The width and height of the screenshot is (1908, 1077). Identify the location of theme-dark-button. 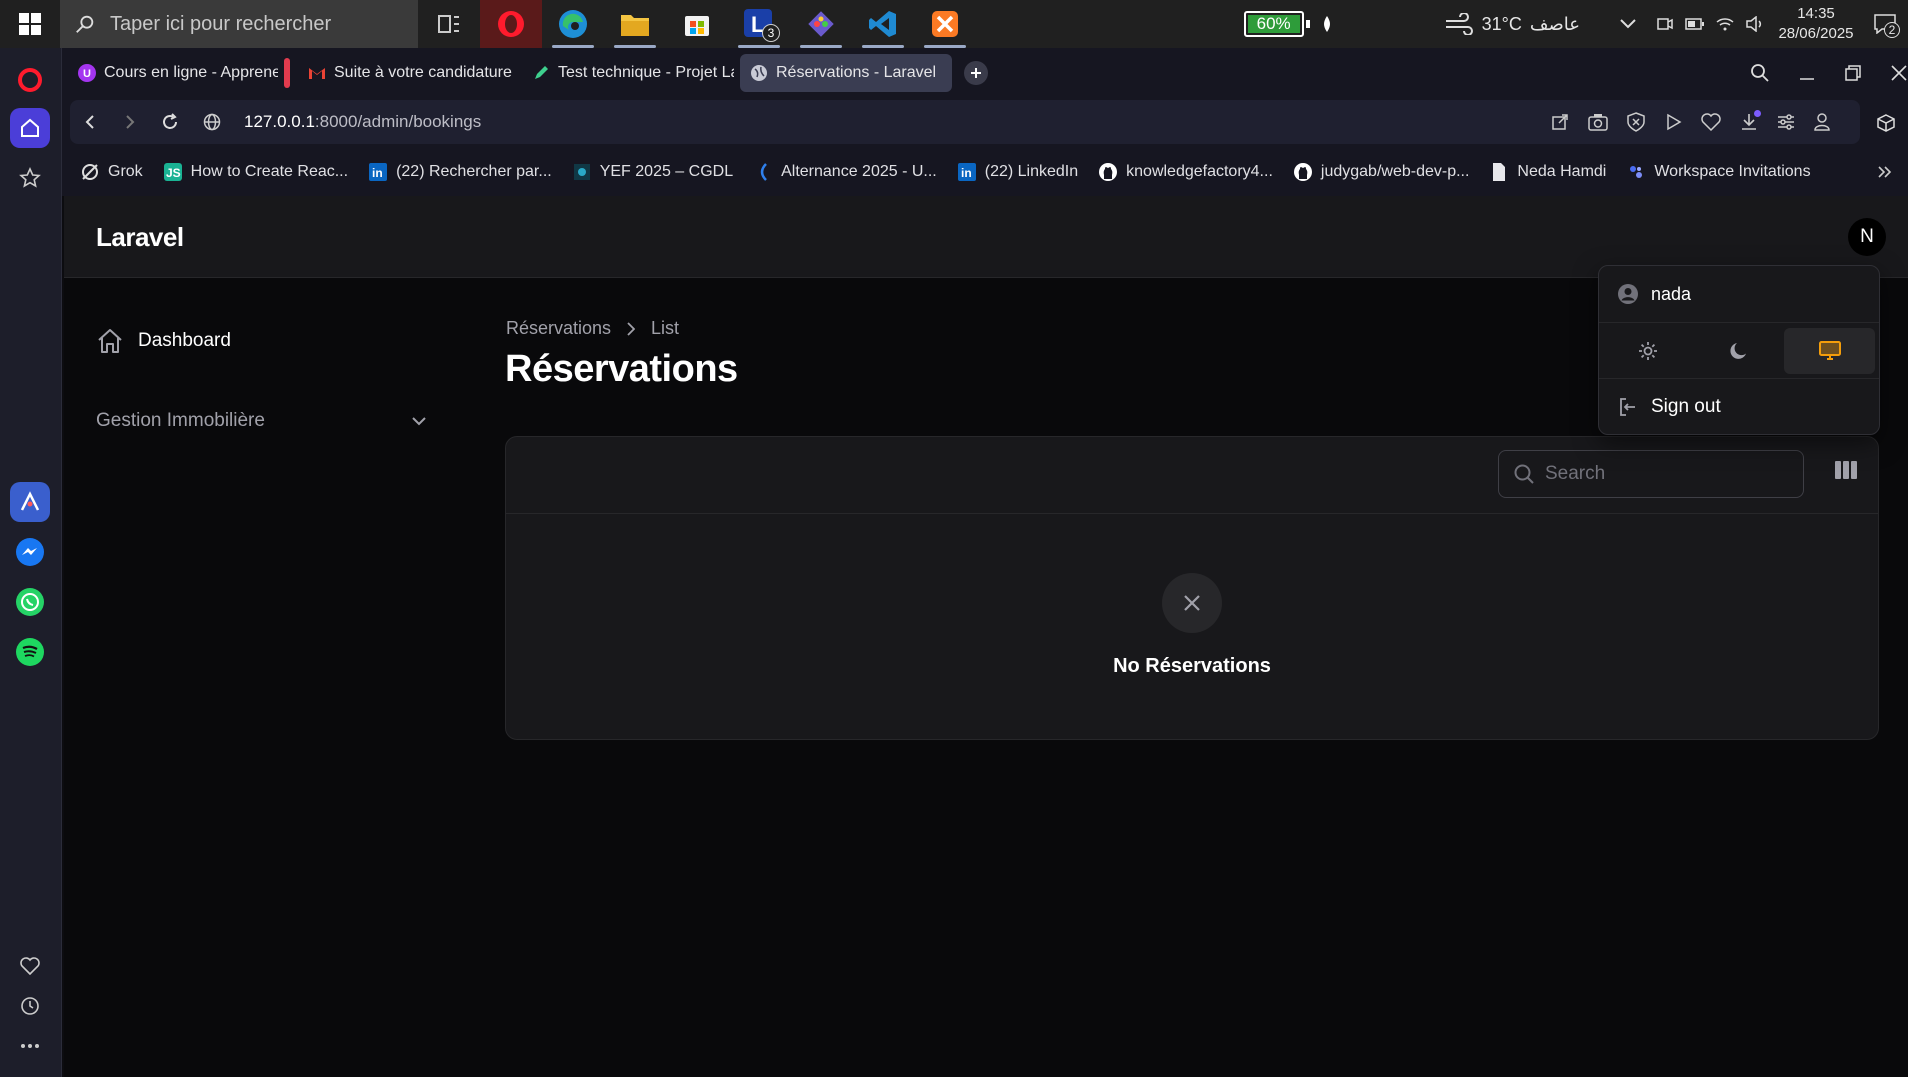
(1739, 351).